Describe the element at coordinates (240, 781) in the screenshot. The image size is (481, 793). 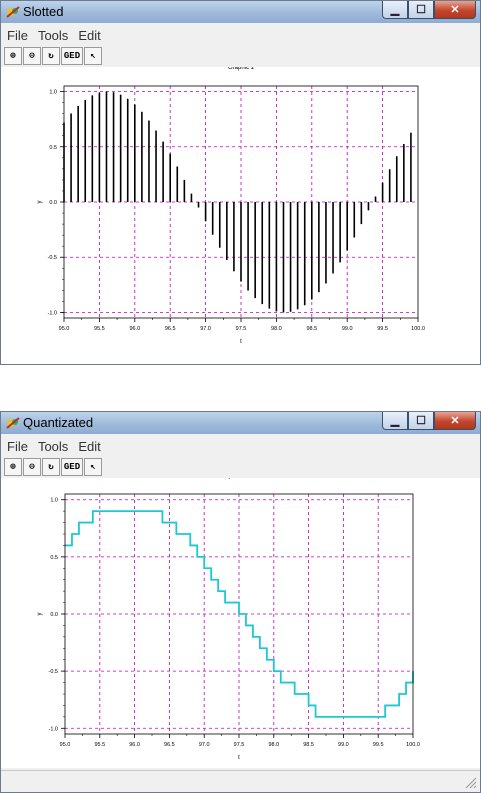
I see `status-bar` at that location.